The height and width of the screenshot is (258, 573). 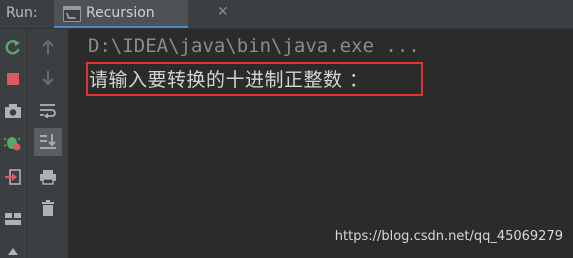 I want to click on layout-icon, so click(x=13, y=219).